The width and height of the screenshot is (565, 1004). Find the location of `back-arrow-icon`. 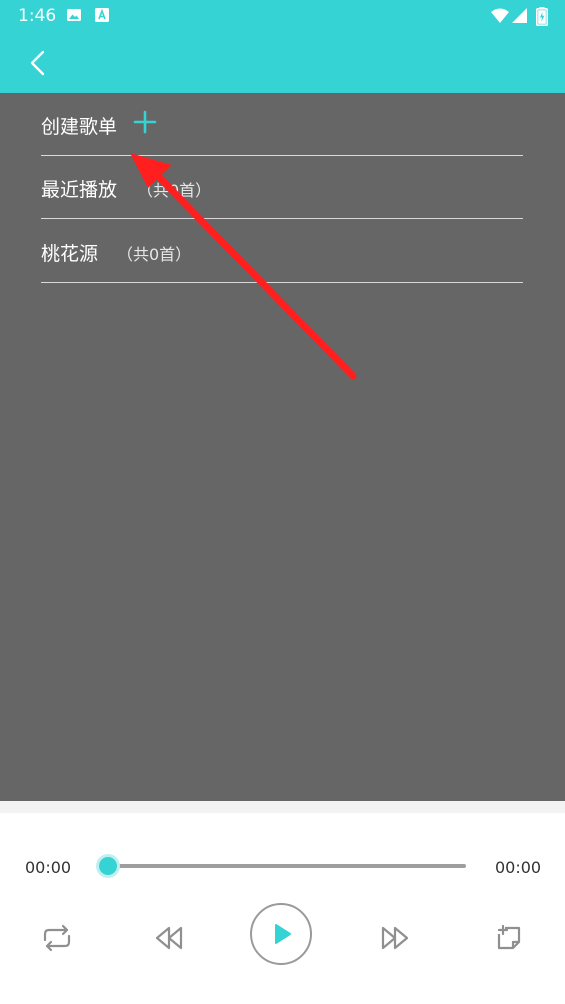

back-arrow-icon is located at coordinates (39, 63).